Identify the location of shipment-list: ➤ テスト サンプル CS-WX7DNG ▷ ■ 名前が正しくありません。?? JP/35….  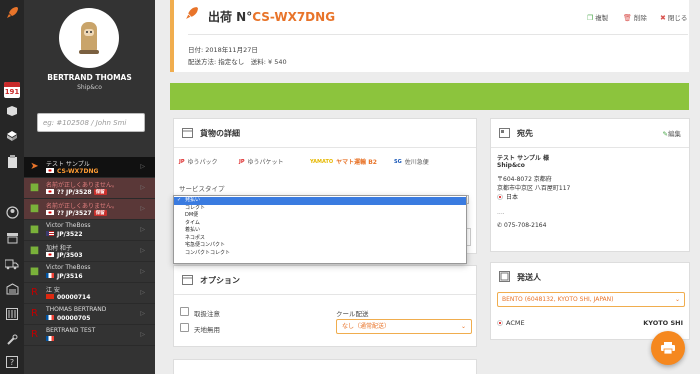
(89, 251).